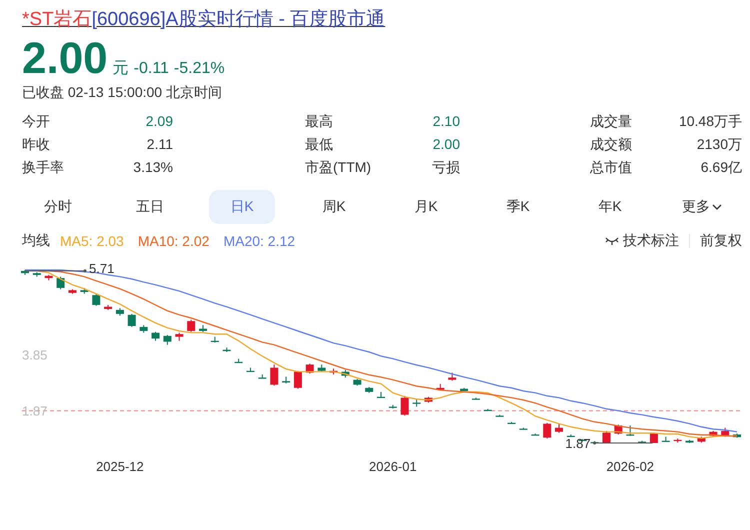  What do you see at coordinates (611, 167) in the screenshot?
I see `stat-label: 总市值` at bounding box center [611, 167].